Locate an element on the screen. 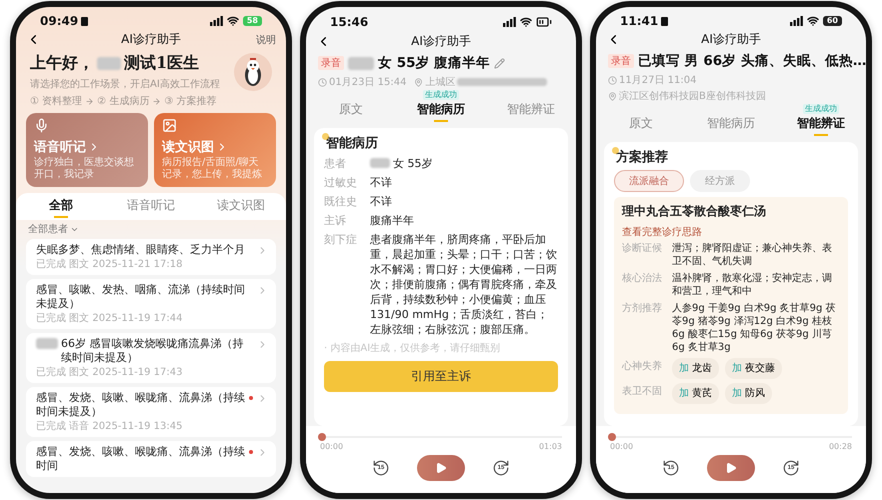 This screenshot has height=500, width=882. case-title: 女 55岁 腹痛半年 is located at coordinates (434, 63).